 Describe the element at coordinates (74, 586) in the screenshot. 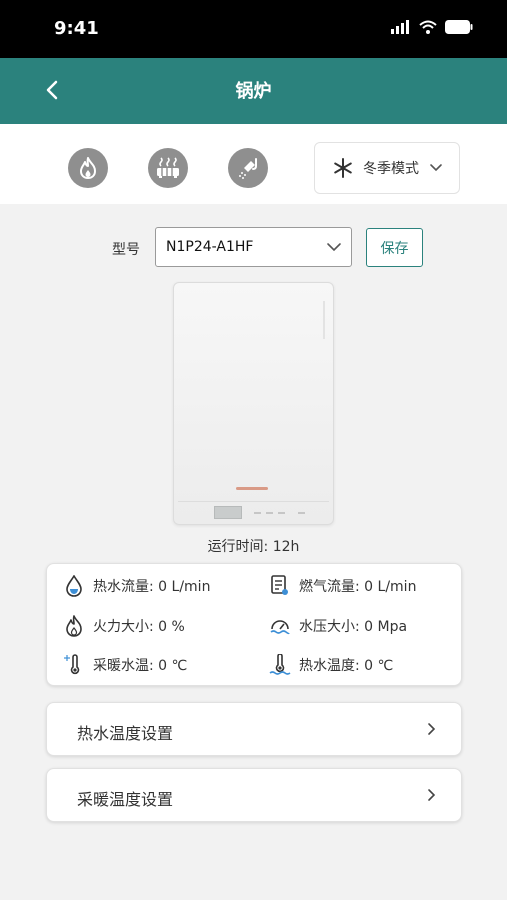

I see `water-drop-icon` at that location.